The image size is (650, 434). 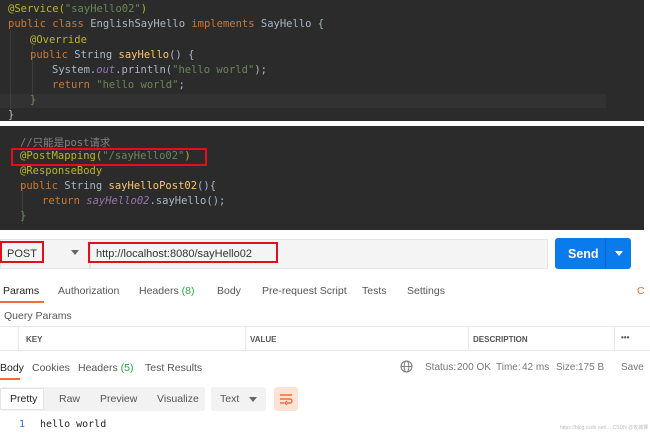 What do you see at coordinates (536, 367) in the screenshot?
I see `time-value: 42 ms` at bounding box center [536, 367].